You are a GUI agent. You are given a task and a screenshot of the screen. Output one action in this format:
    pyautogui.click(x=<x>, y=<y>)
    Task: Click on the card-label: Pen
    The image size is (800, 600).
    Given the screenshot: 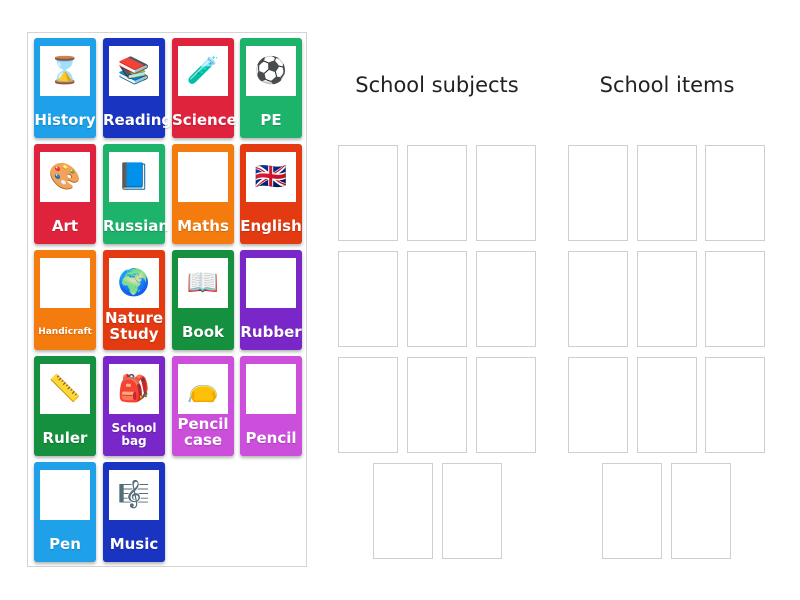 What is the action you would take?
    pyautogui.click(x=65, y=544)
    